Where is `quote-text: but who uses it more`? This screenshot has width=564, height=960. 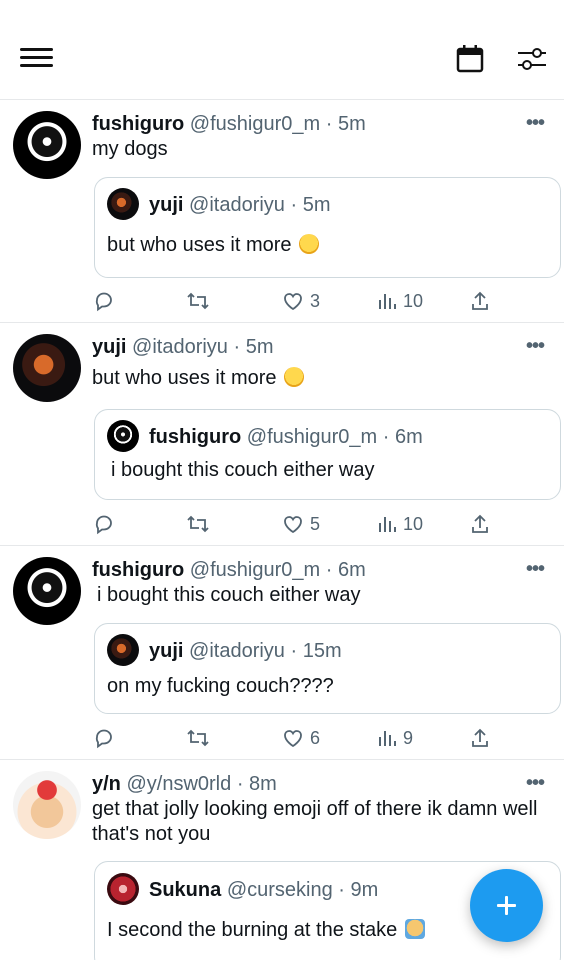 quote-text: but who uses it more is located at coordinates (199, 245).